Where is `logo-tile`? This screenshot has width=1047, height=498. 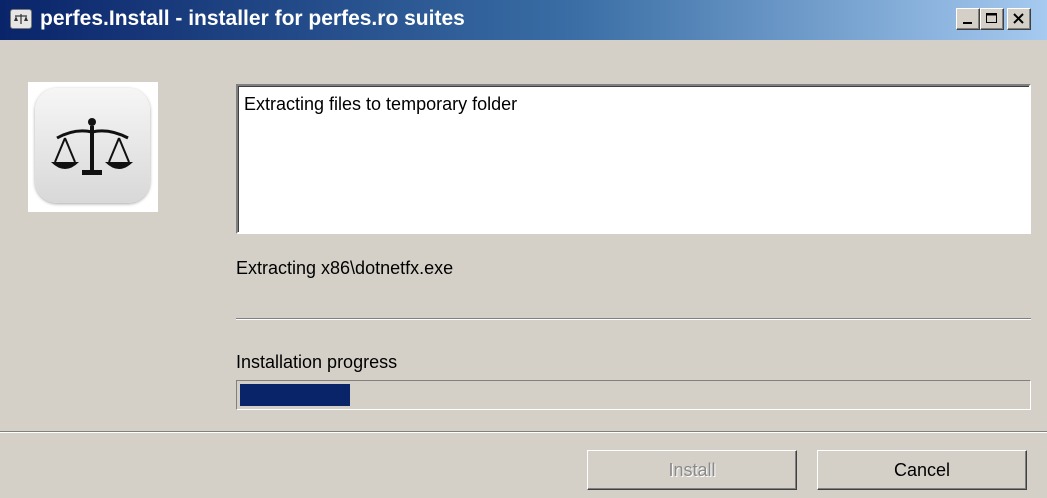 logo-tile is located at coordinates (92, 145).